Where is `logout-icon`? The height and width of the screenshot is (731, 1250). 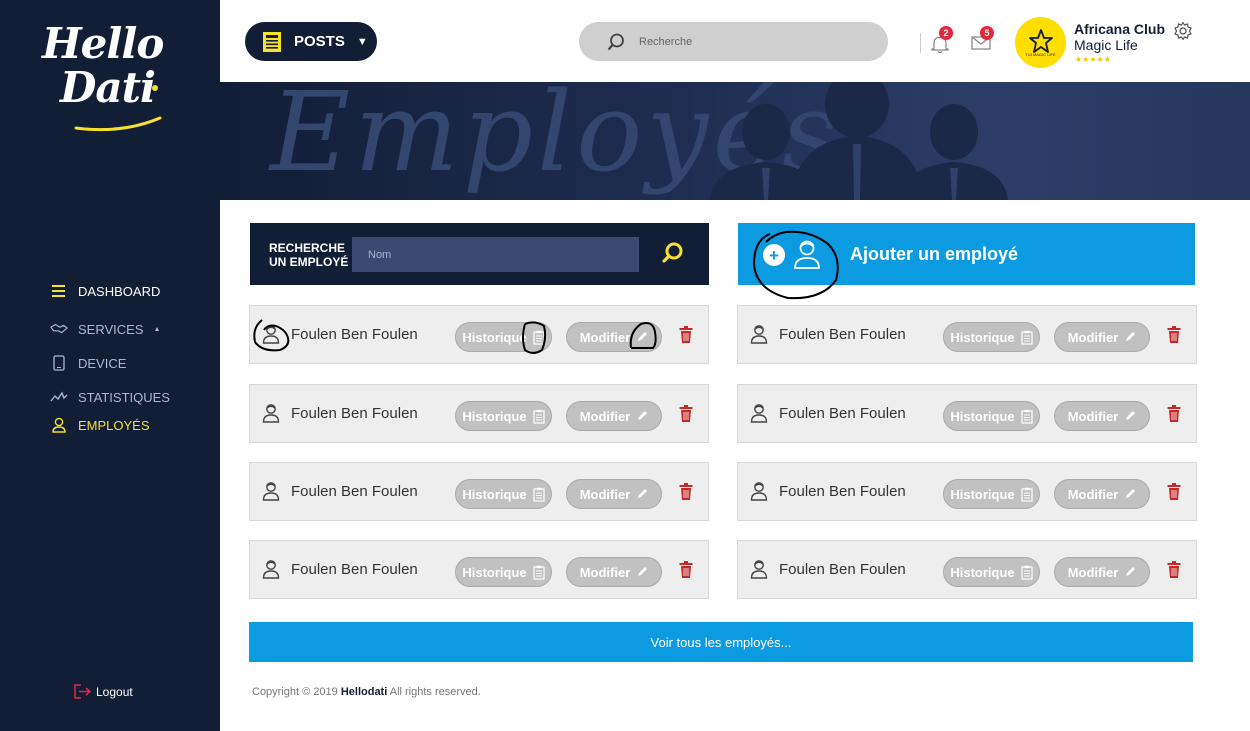 logout-icon is located at coordinates (82, 691).